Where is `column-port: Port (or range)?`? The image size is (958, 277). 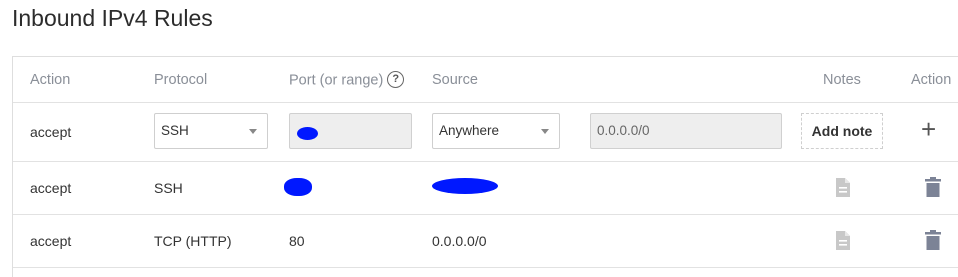 column-port: Port (or range)? is located at coordinates (347, 80).